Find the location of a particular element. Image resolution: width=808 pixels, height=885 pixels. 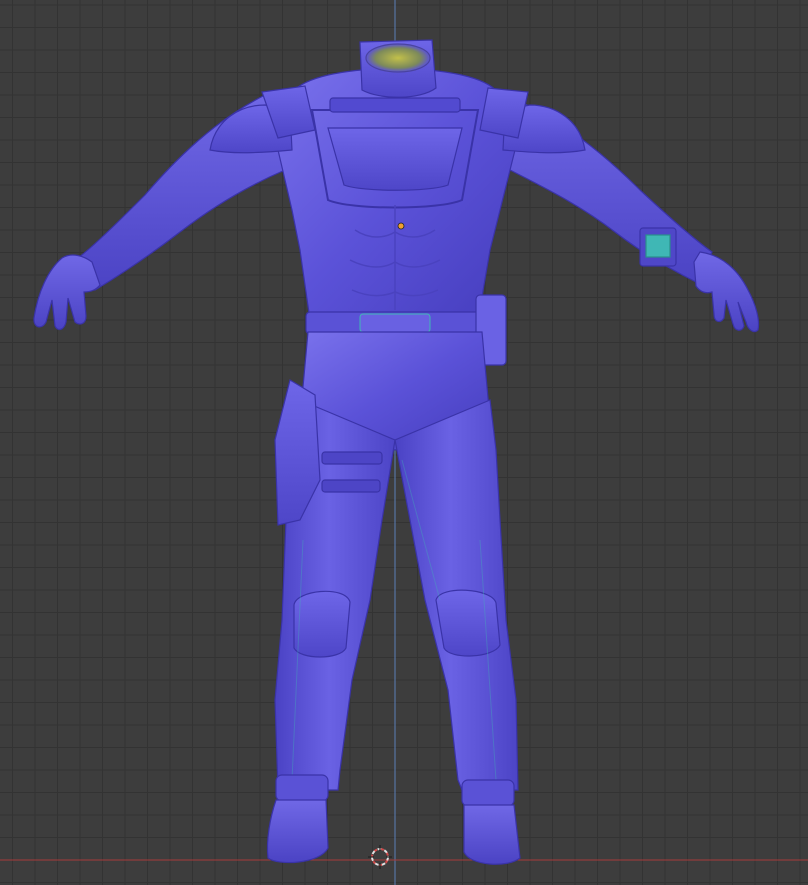

left-boot is located at coordinates (297, 831).